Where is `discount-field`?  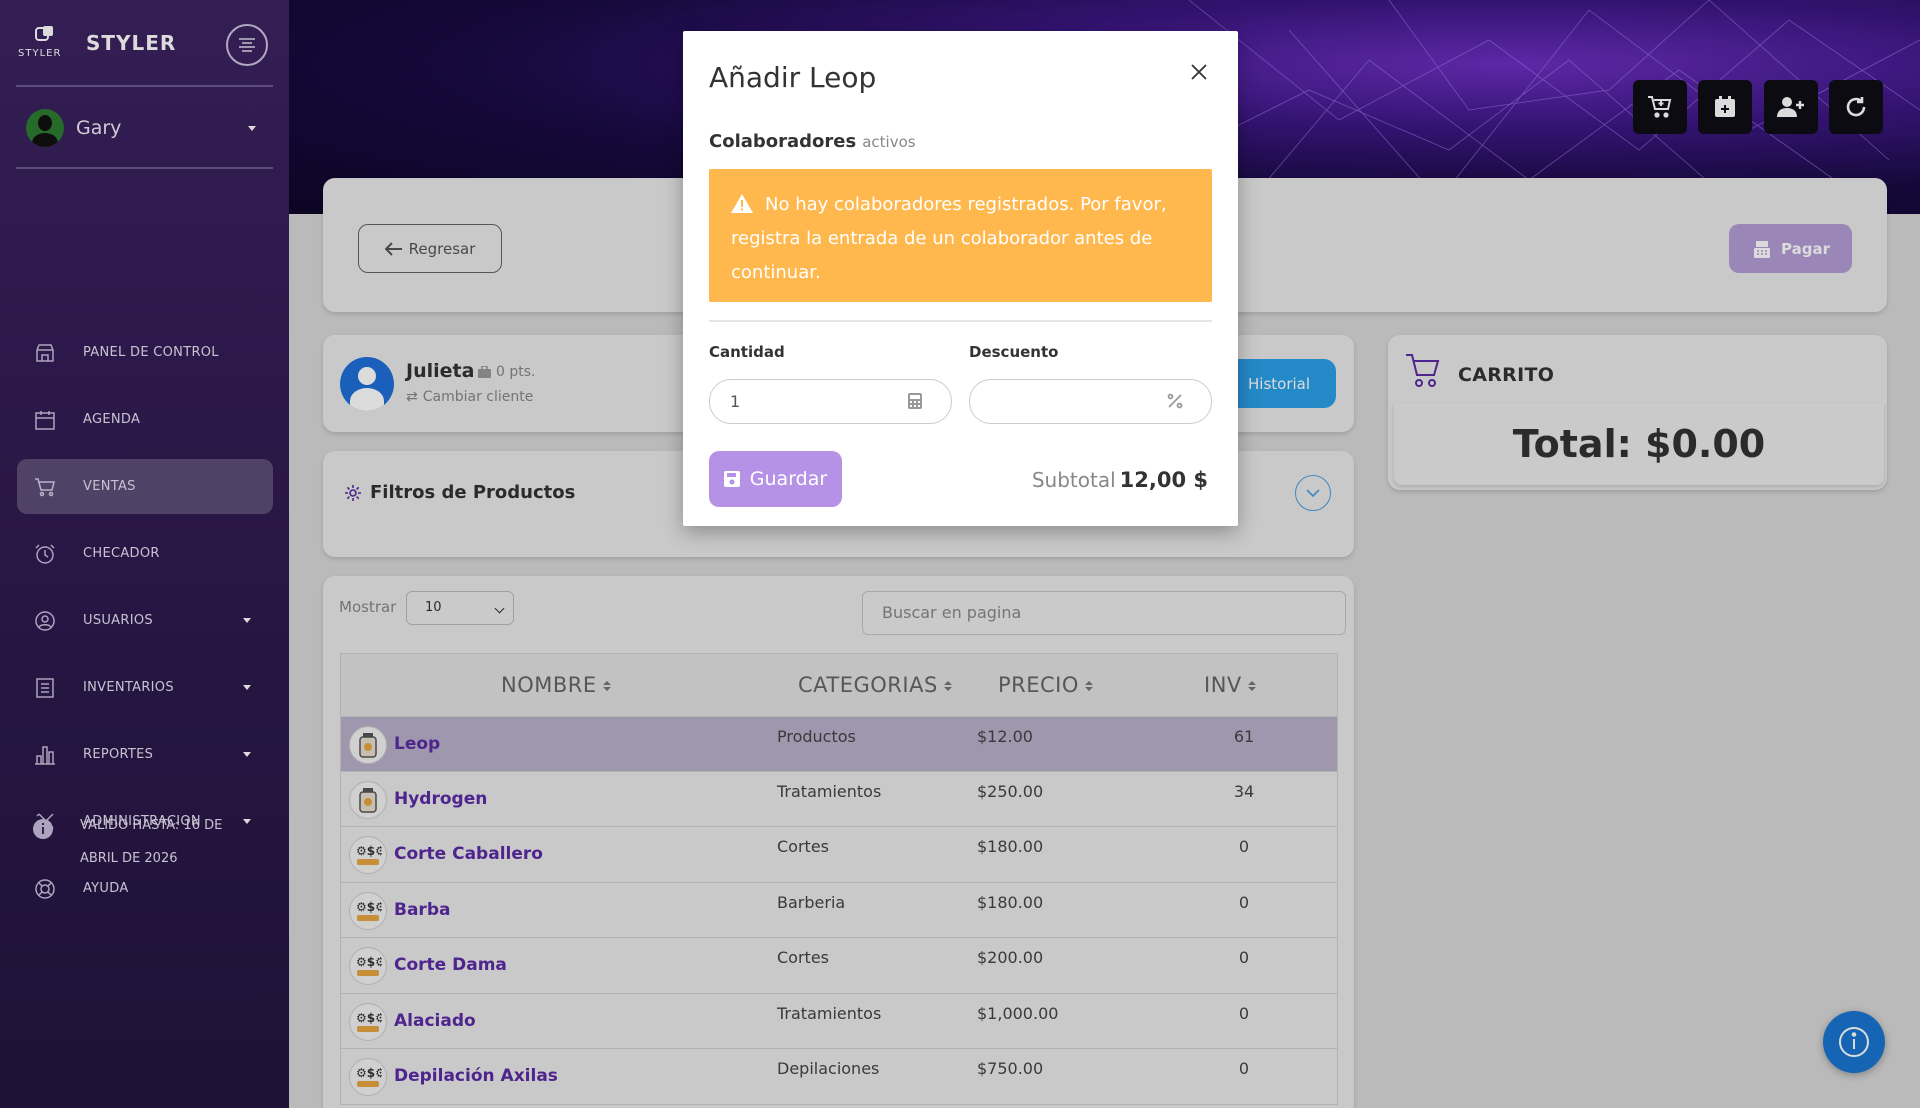
discount-field is located at coordinates (1090, 401).